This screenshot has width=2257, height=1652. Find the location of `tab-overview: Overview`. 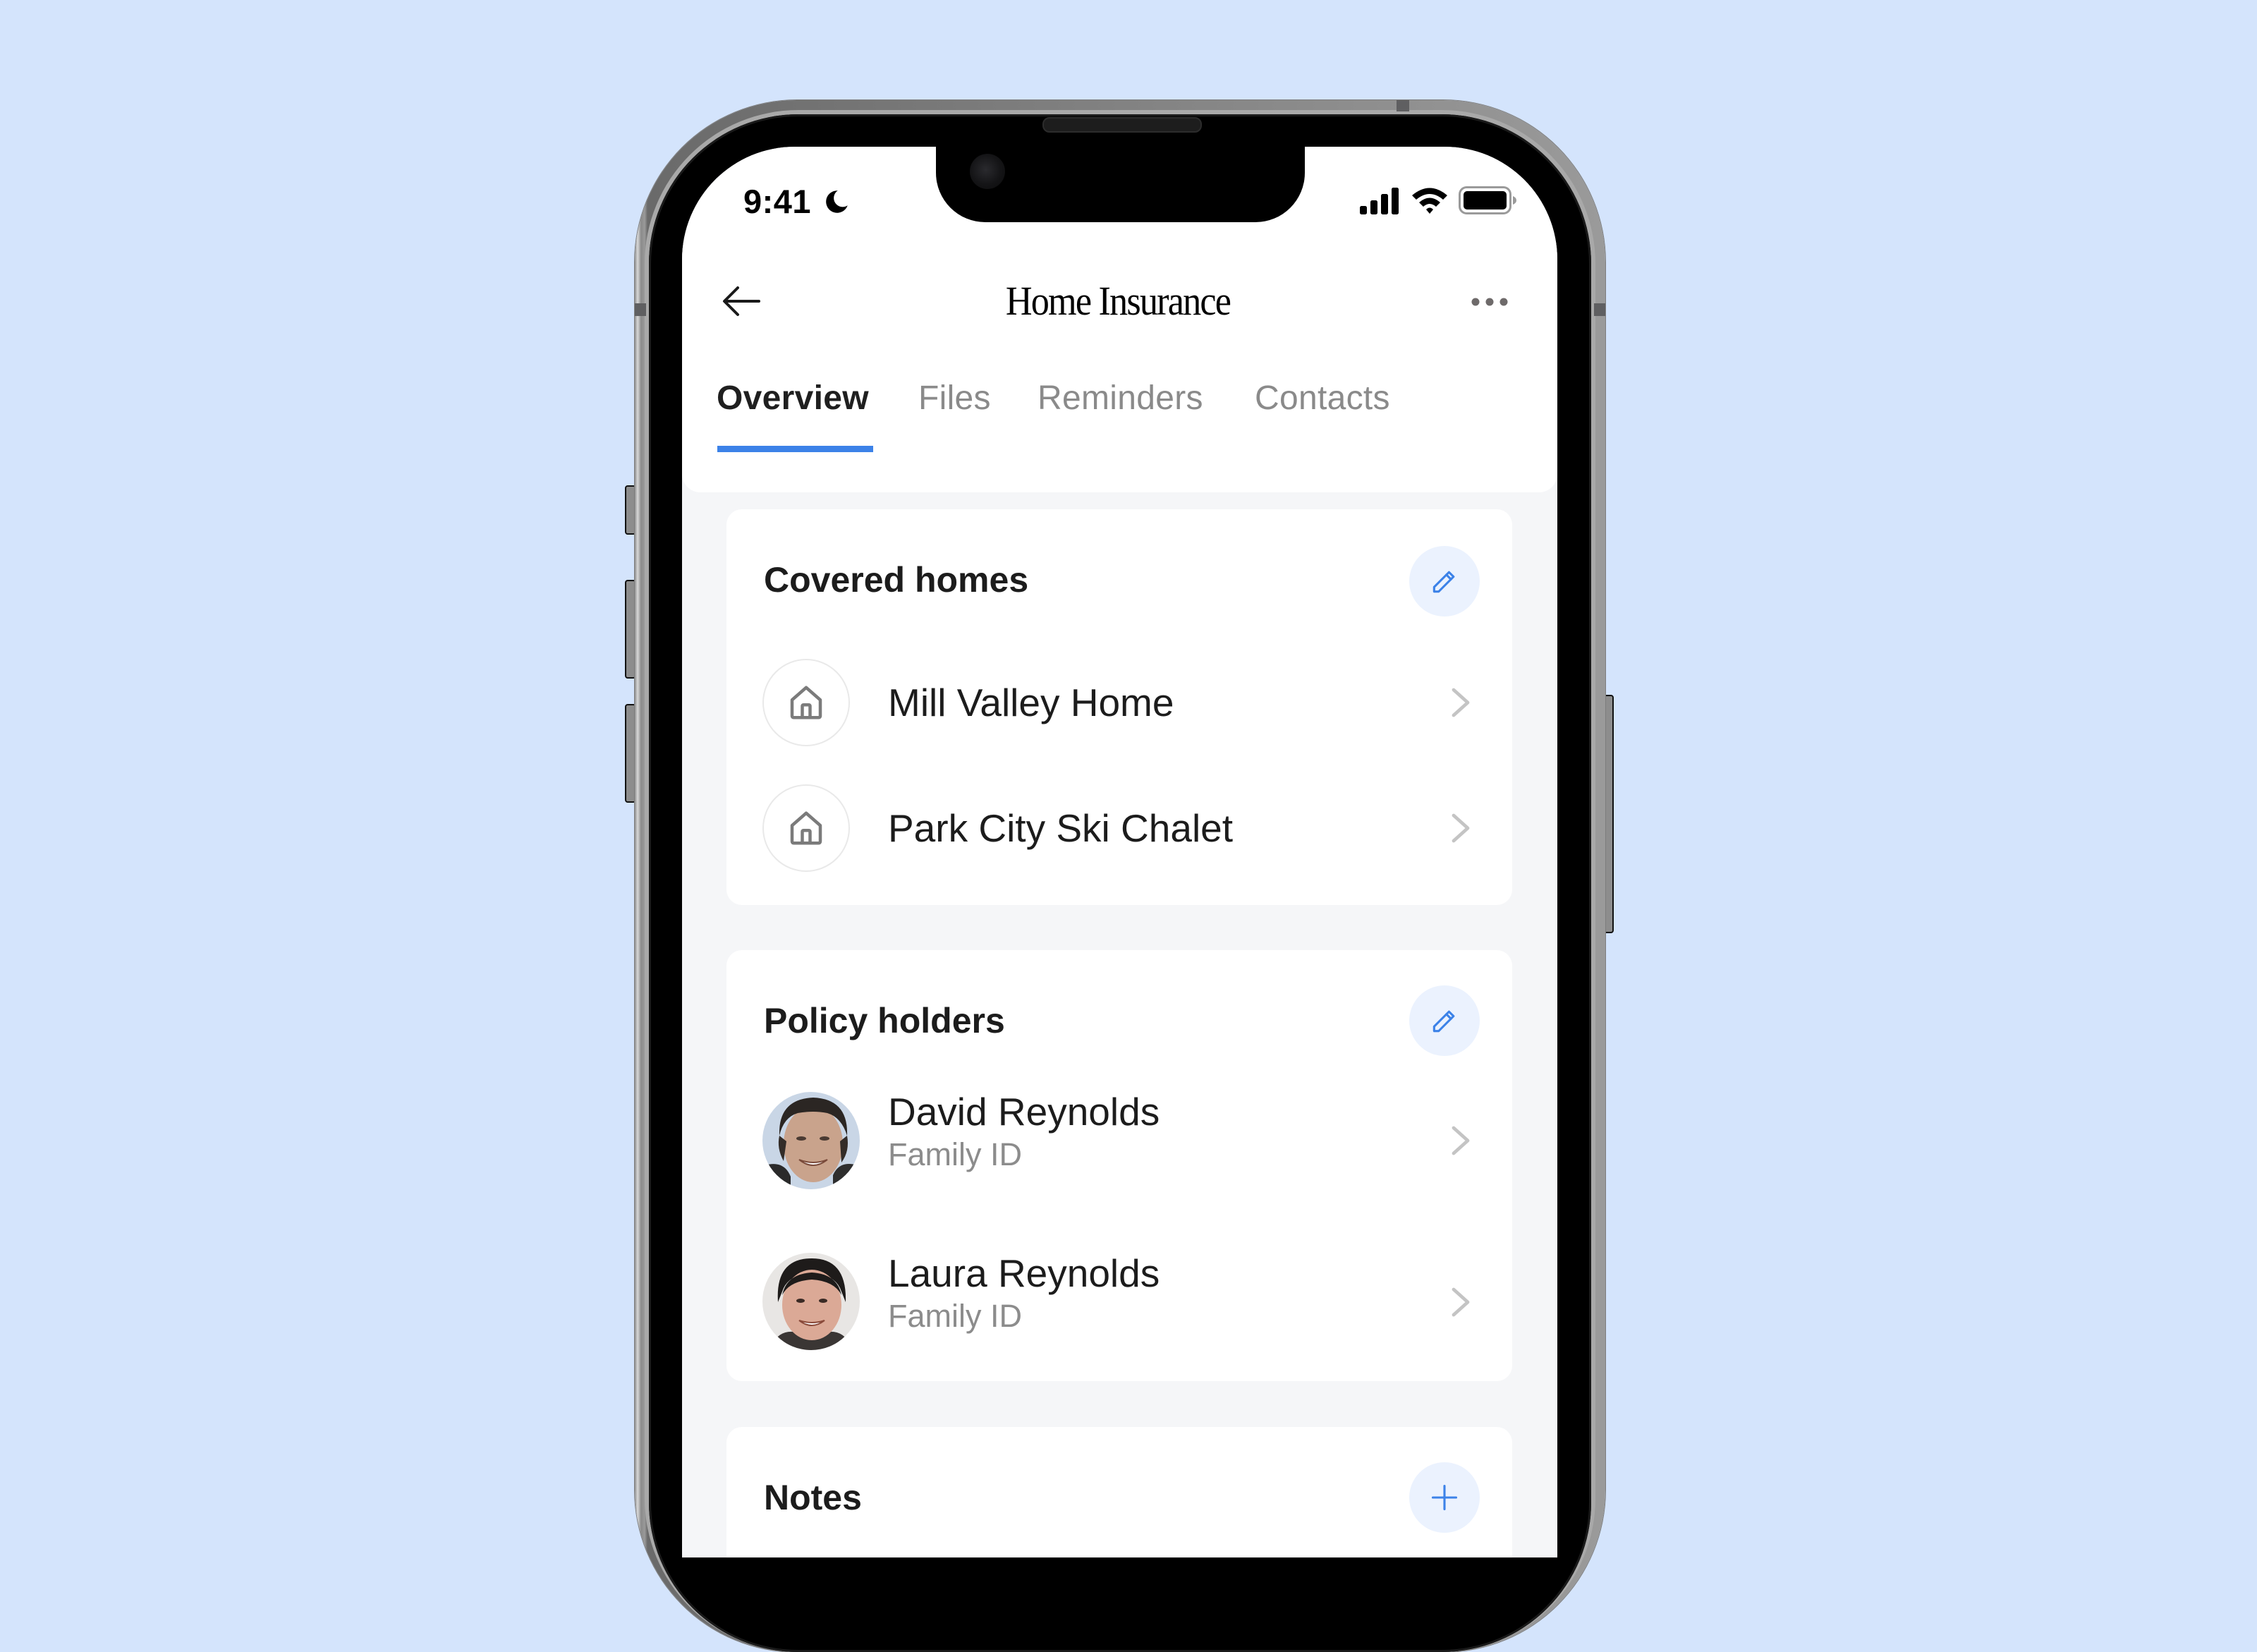

tab-overview: Overview is located at coordinates (793, 398).